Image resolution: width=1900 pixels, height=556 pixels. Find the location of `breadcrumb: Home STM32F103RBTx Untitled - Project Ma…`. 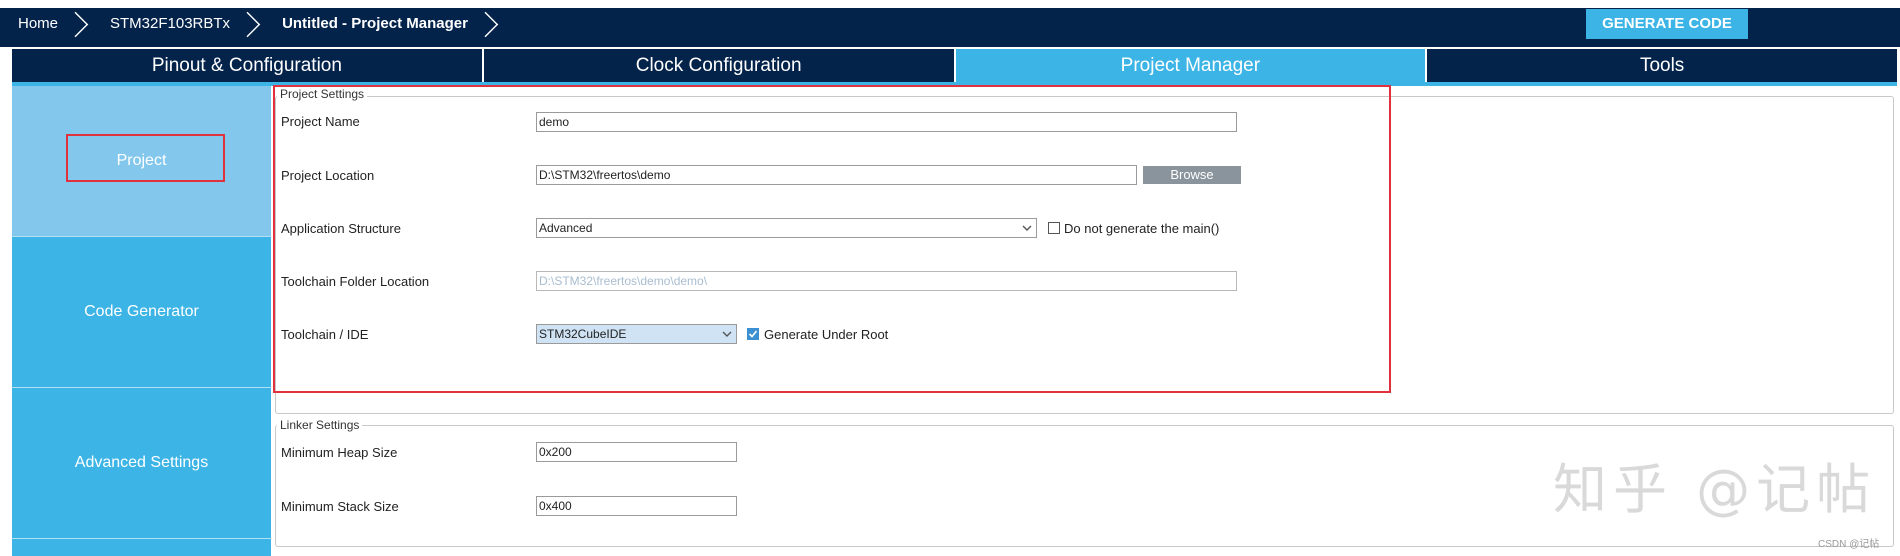

breadcrumb: Home STM32F103RBTx Untitled - Project Ma… is located at coordinates (251, 23).